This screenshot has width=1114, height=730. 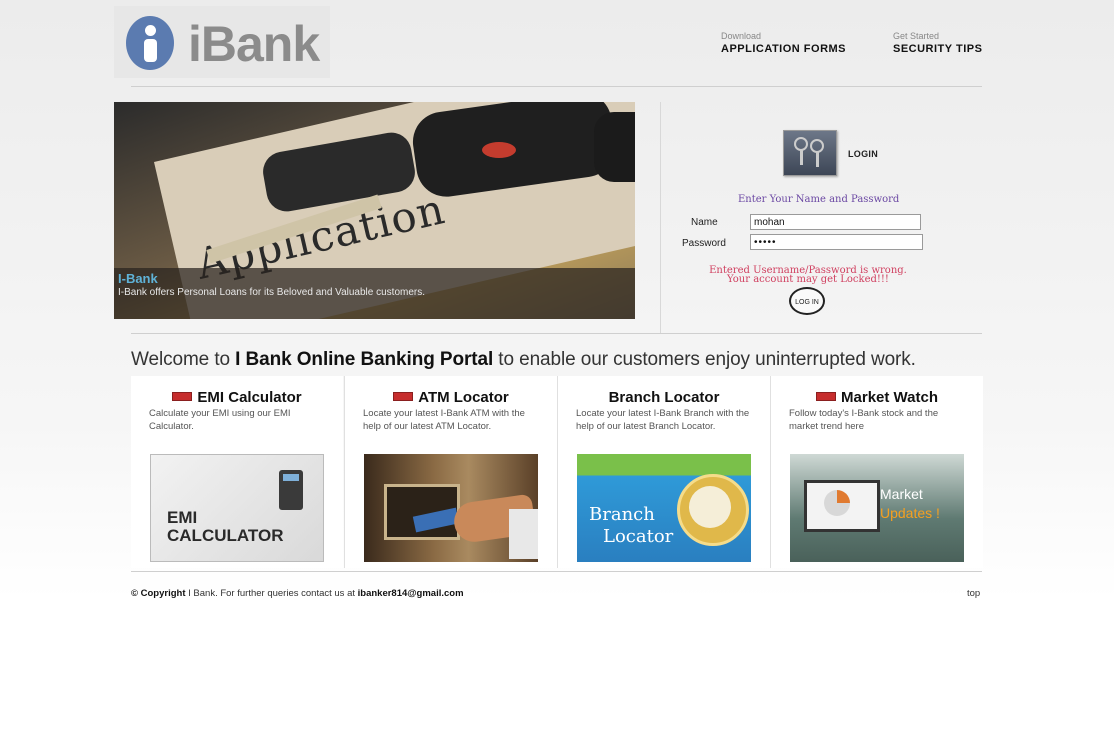 I want to click on panel-title: ATM Locator, so click(x=451, y=397).